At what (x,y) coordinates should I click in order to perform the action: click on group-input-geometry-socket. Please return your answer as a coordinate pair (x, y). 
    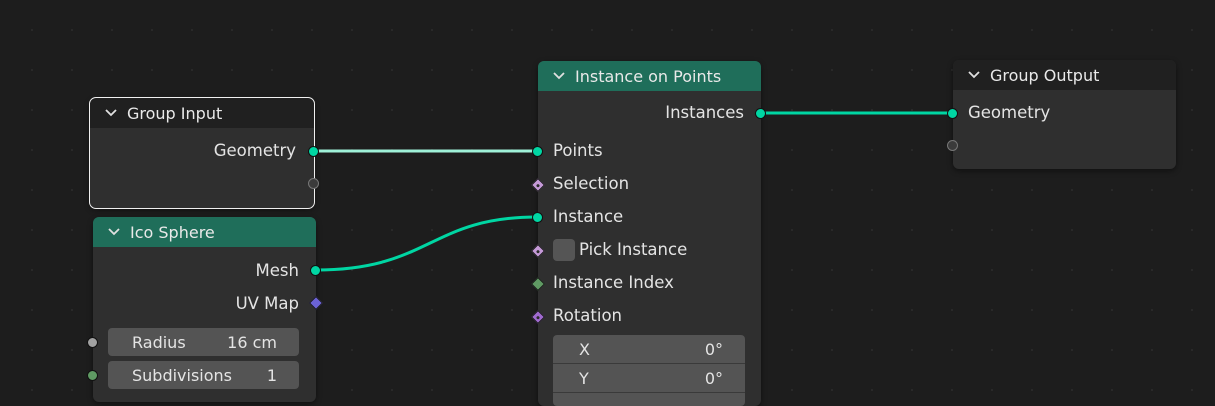
    Looking at the image, I should click on (313, 151).